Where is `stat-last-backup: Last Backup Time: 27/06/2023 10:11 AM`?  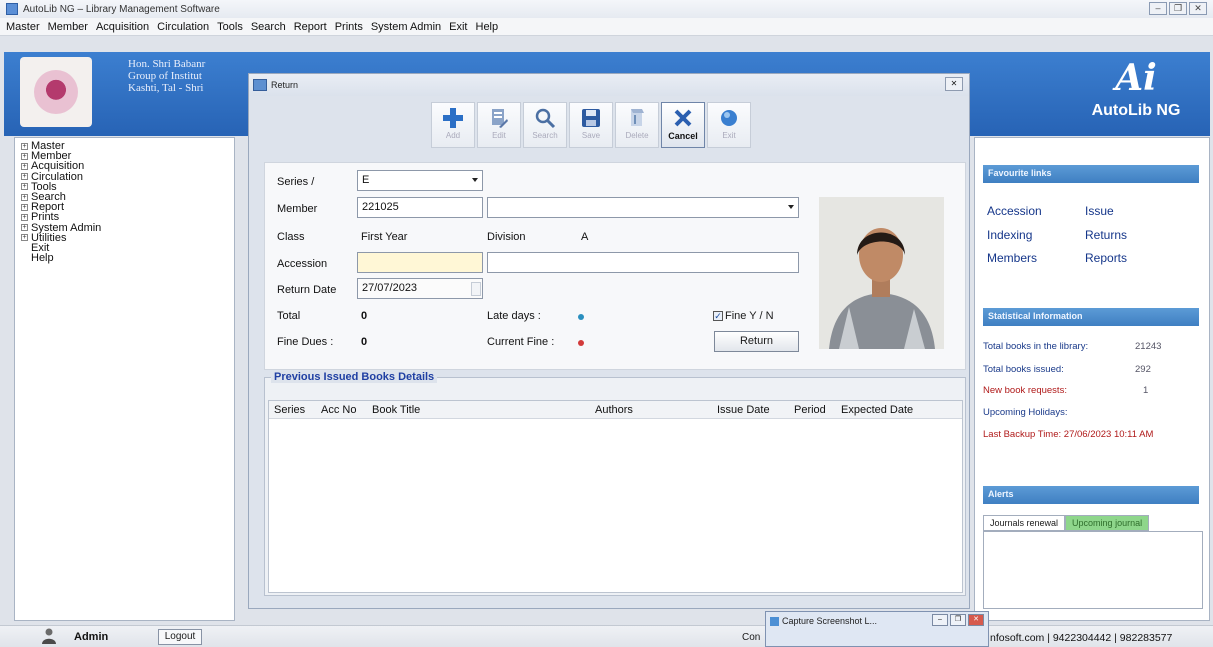
stat-last-backup: Last Backup Time: 27/06/2023 10:11 AM is located at coordinates (1068, 434).